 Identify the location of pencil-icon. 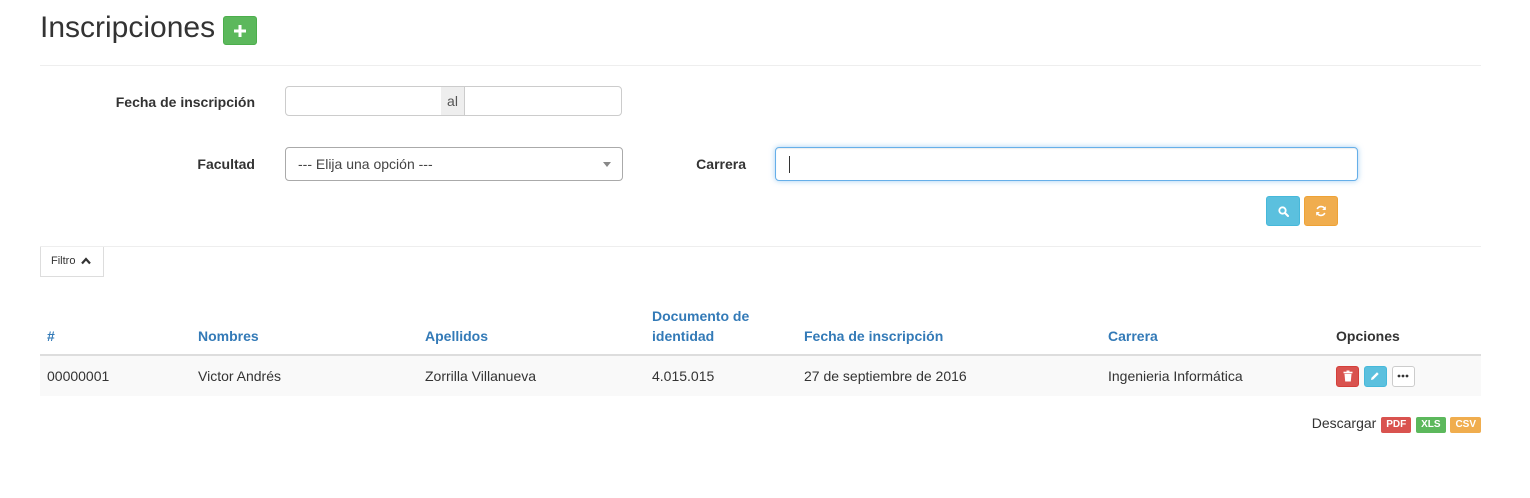
(1375, 376).